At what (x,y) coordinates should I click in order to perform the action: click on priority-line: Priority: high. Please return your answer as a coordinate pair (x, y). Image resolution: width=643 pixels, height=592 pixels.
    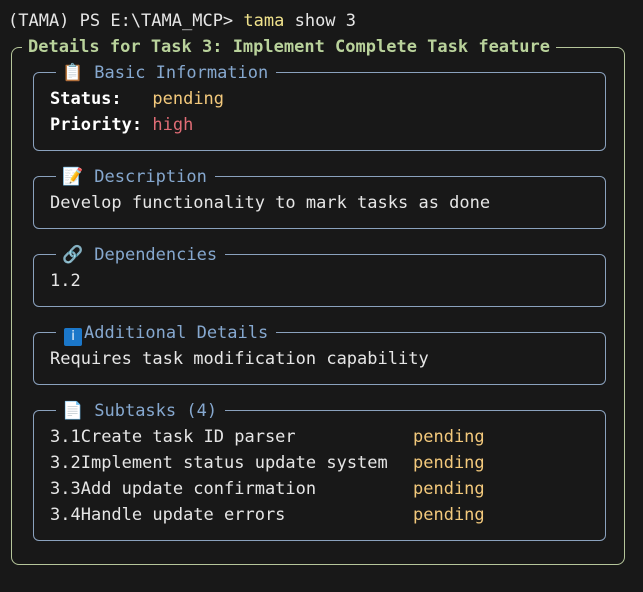
    Looking at the image, I should click on (121, 125).